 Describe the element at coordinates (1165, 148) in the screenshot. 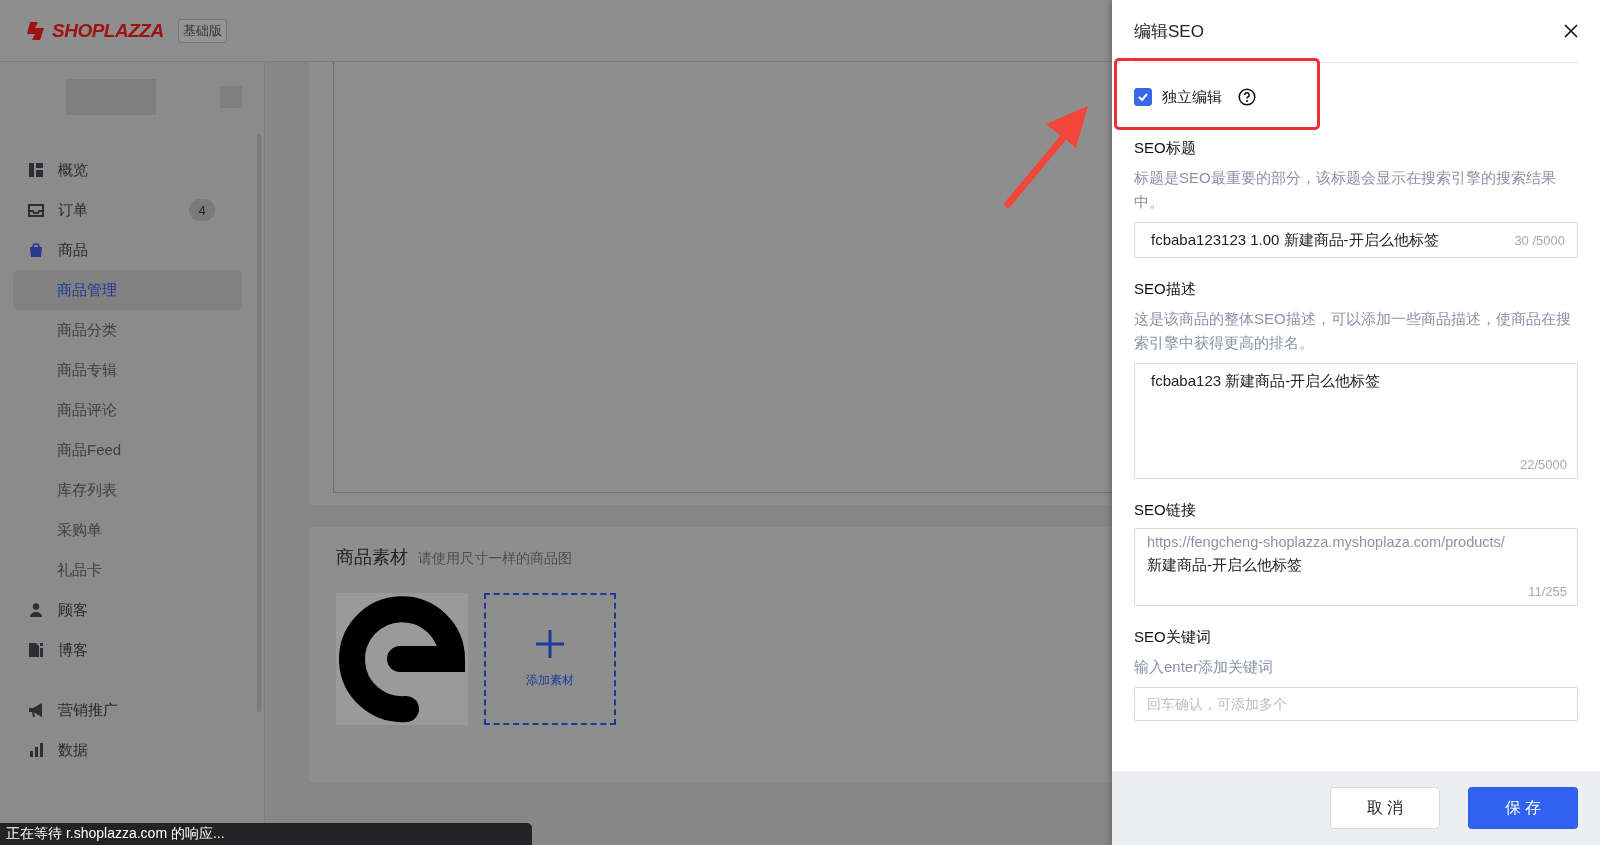

I see `field-label: SEO标题` at that location.